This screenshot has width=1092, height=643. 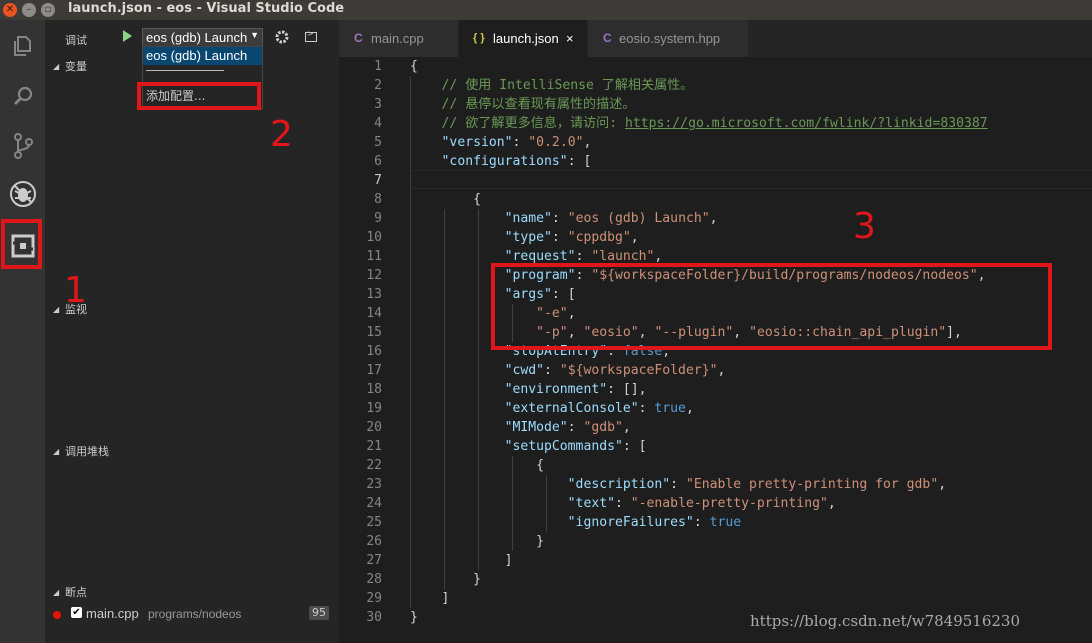 I want to click on line-number: 27, so click(x=374, y=560).